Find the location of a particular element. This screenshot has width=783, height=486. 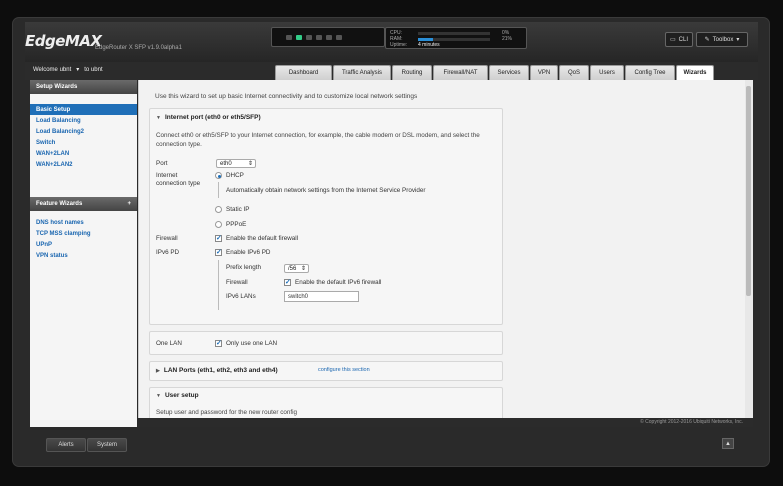

sidebar-item-tcp-mss-clamping: TCP MSS clamping is located at coordinates (83, 233).